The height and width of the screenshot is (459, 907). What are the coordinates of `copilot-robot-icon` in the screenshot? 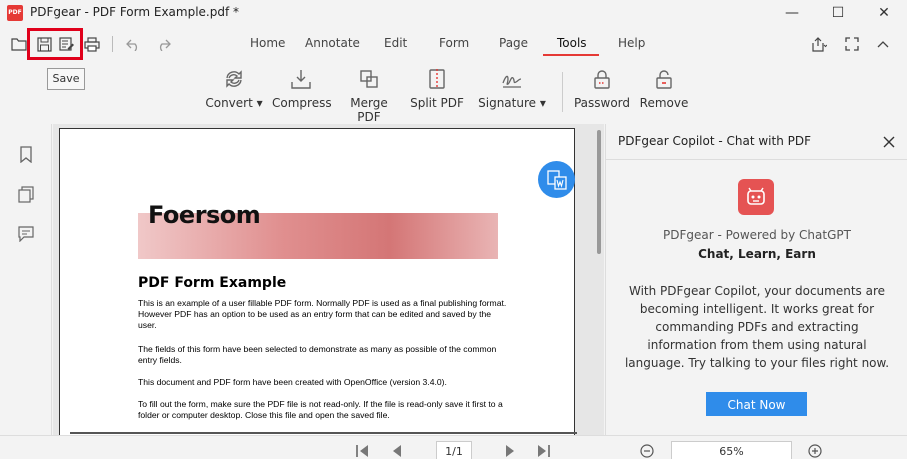 It's located at (756, 197).